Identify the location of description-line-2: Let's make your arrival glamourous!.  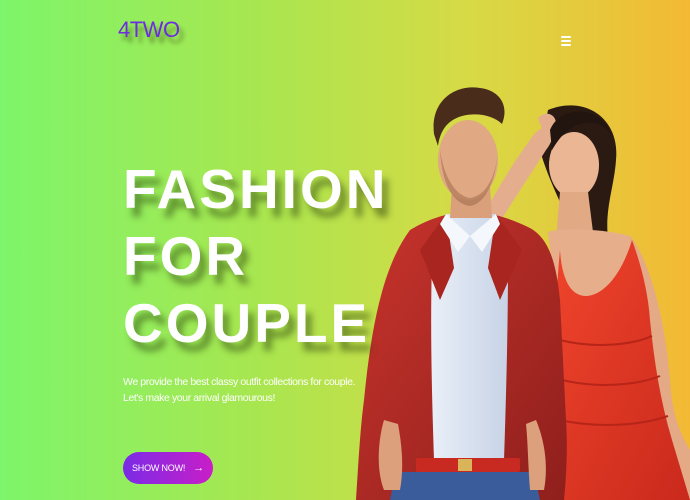
(199, 398).